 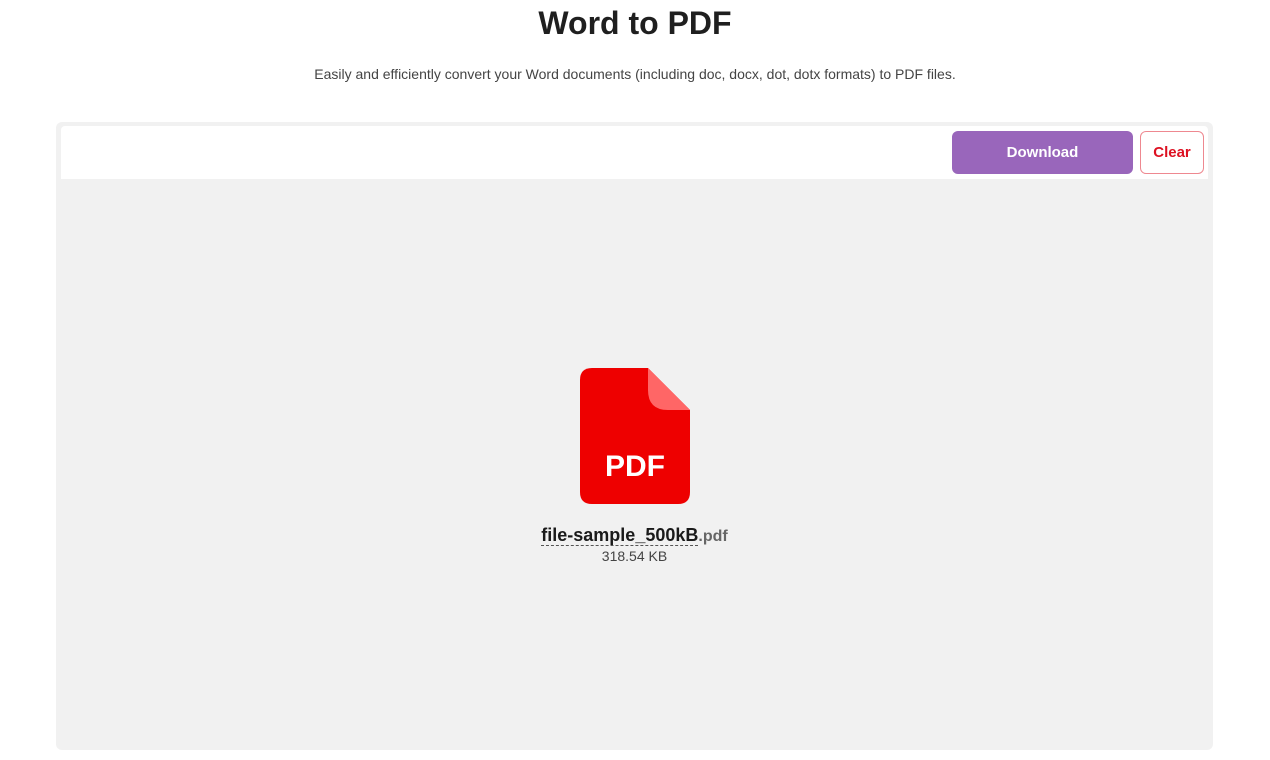 What do you see at coordinates (1172, 152) in the screenshot?
I see `clear-button: Clear` at bounding box center [1172, 152].